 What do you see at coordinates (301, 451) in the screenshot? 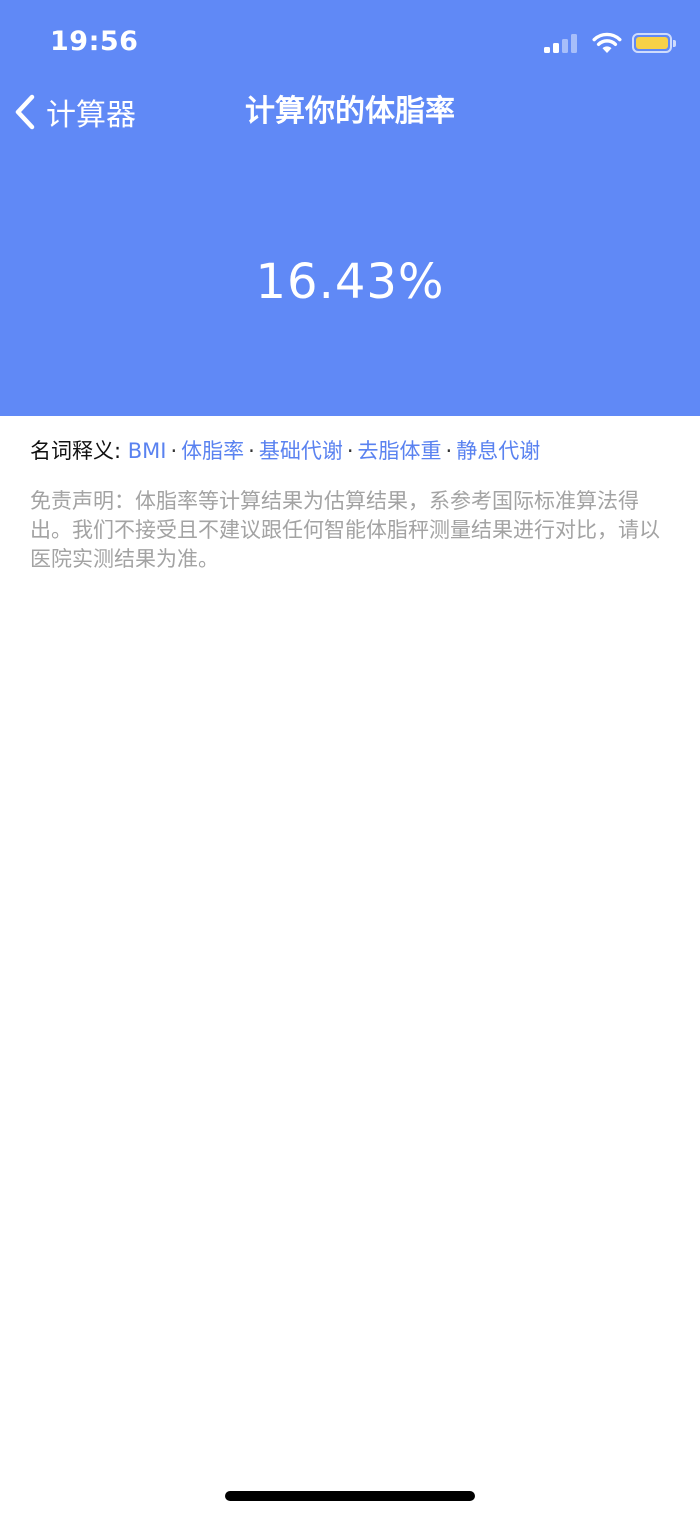
I see `glossary-link-bmr: 基础代谢` at bounding box center [301, 451].